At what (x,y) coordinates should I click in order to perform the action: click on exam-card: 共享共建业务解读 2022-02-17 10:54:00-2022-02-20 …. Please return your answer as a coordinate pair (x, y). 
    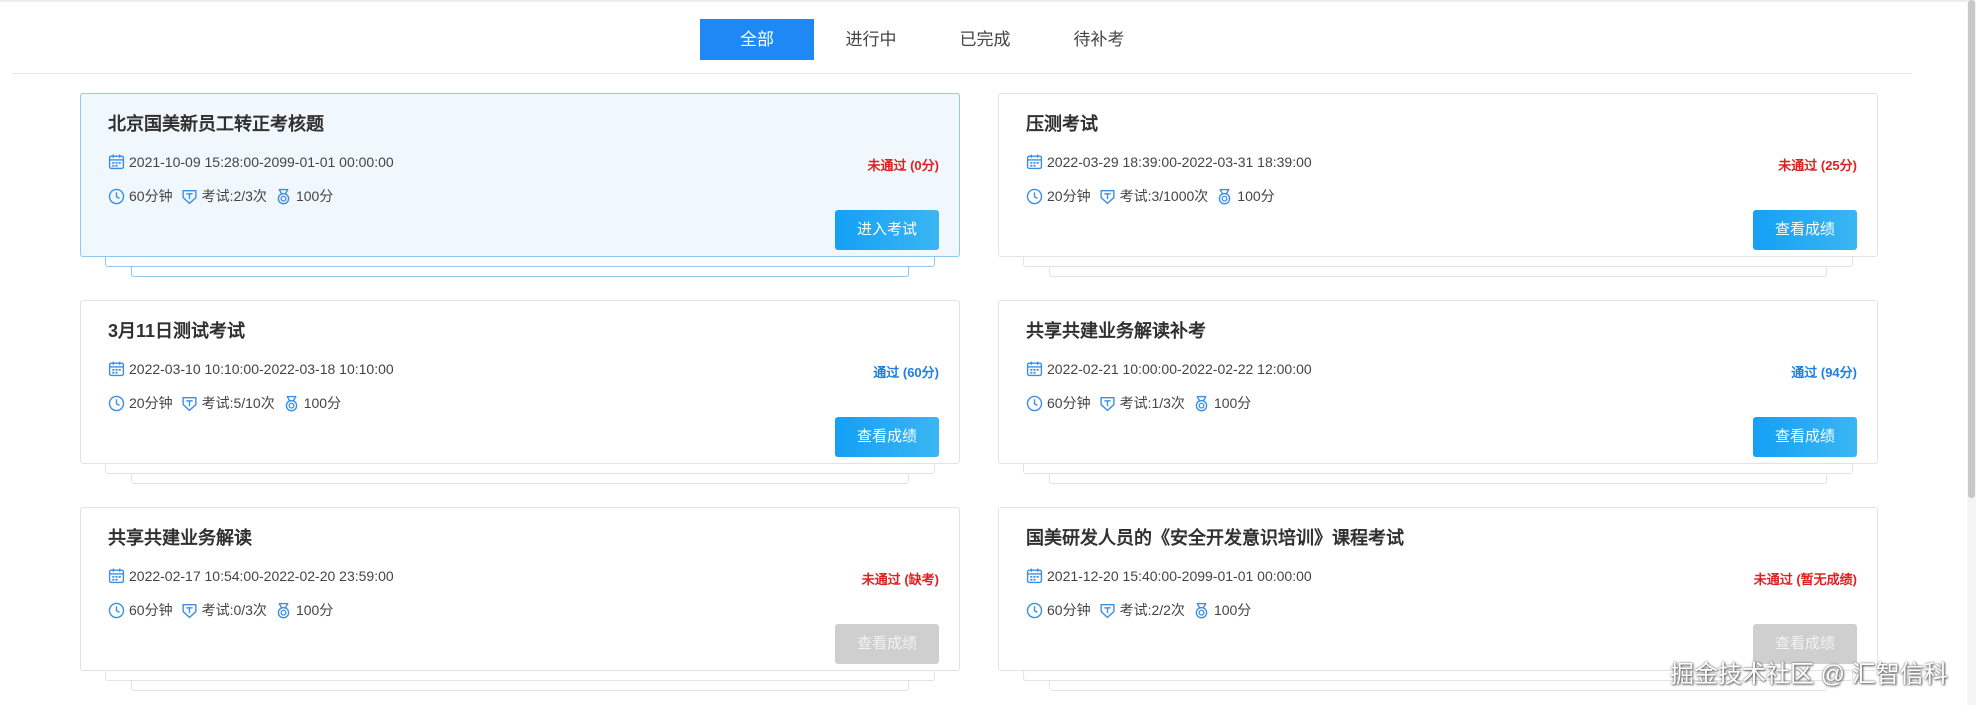
    Looking at the image, I should click on (520, 589).